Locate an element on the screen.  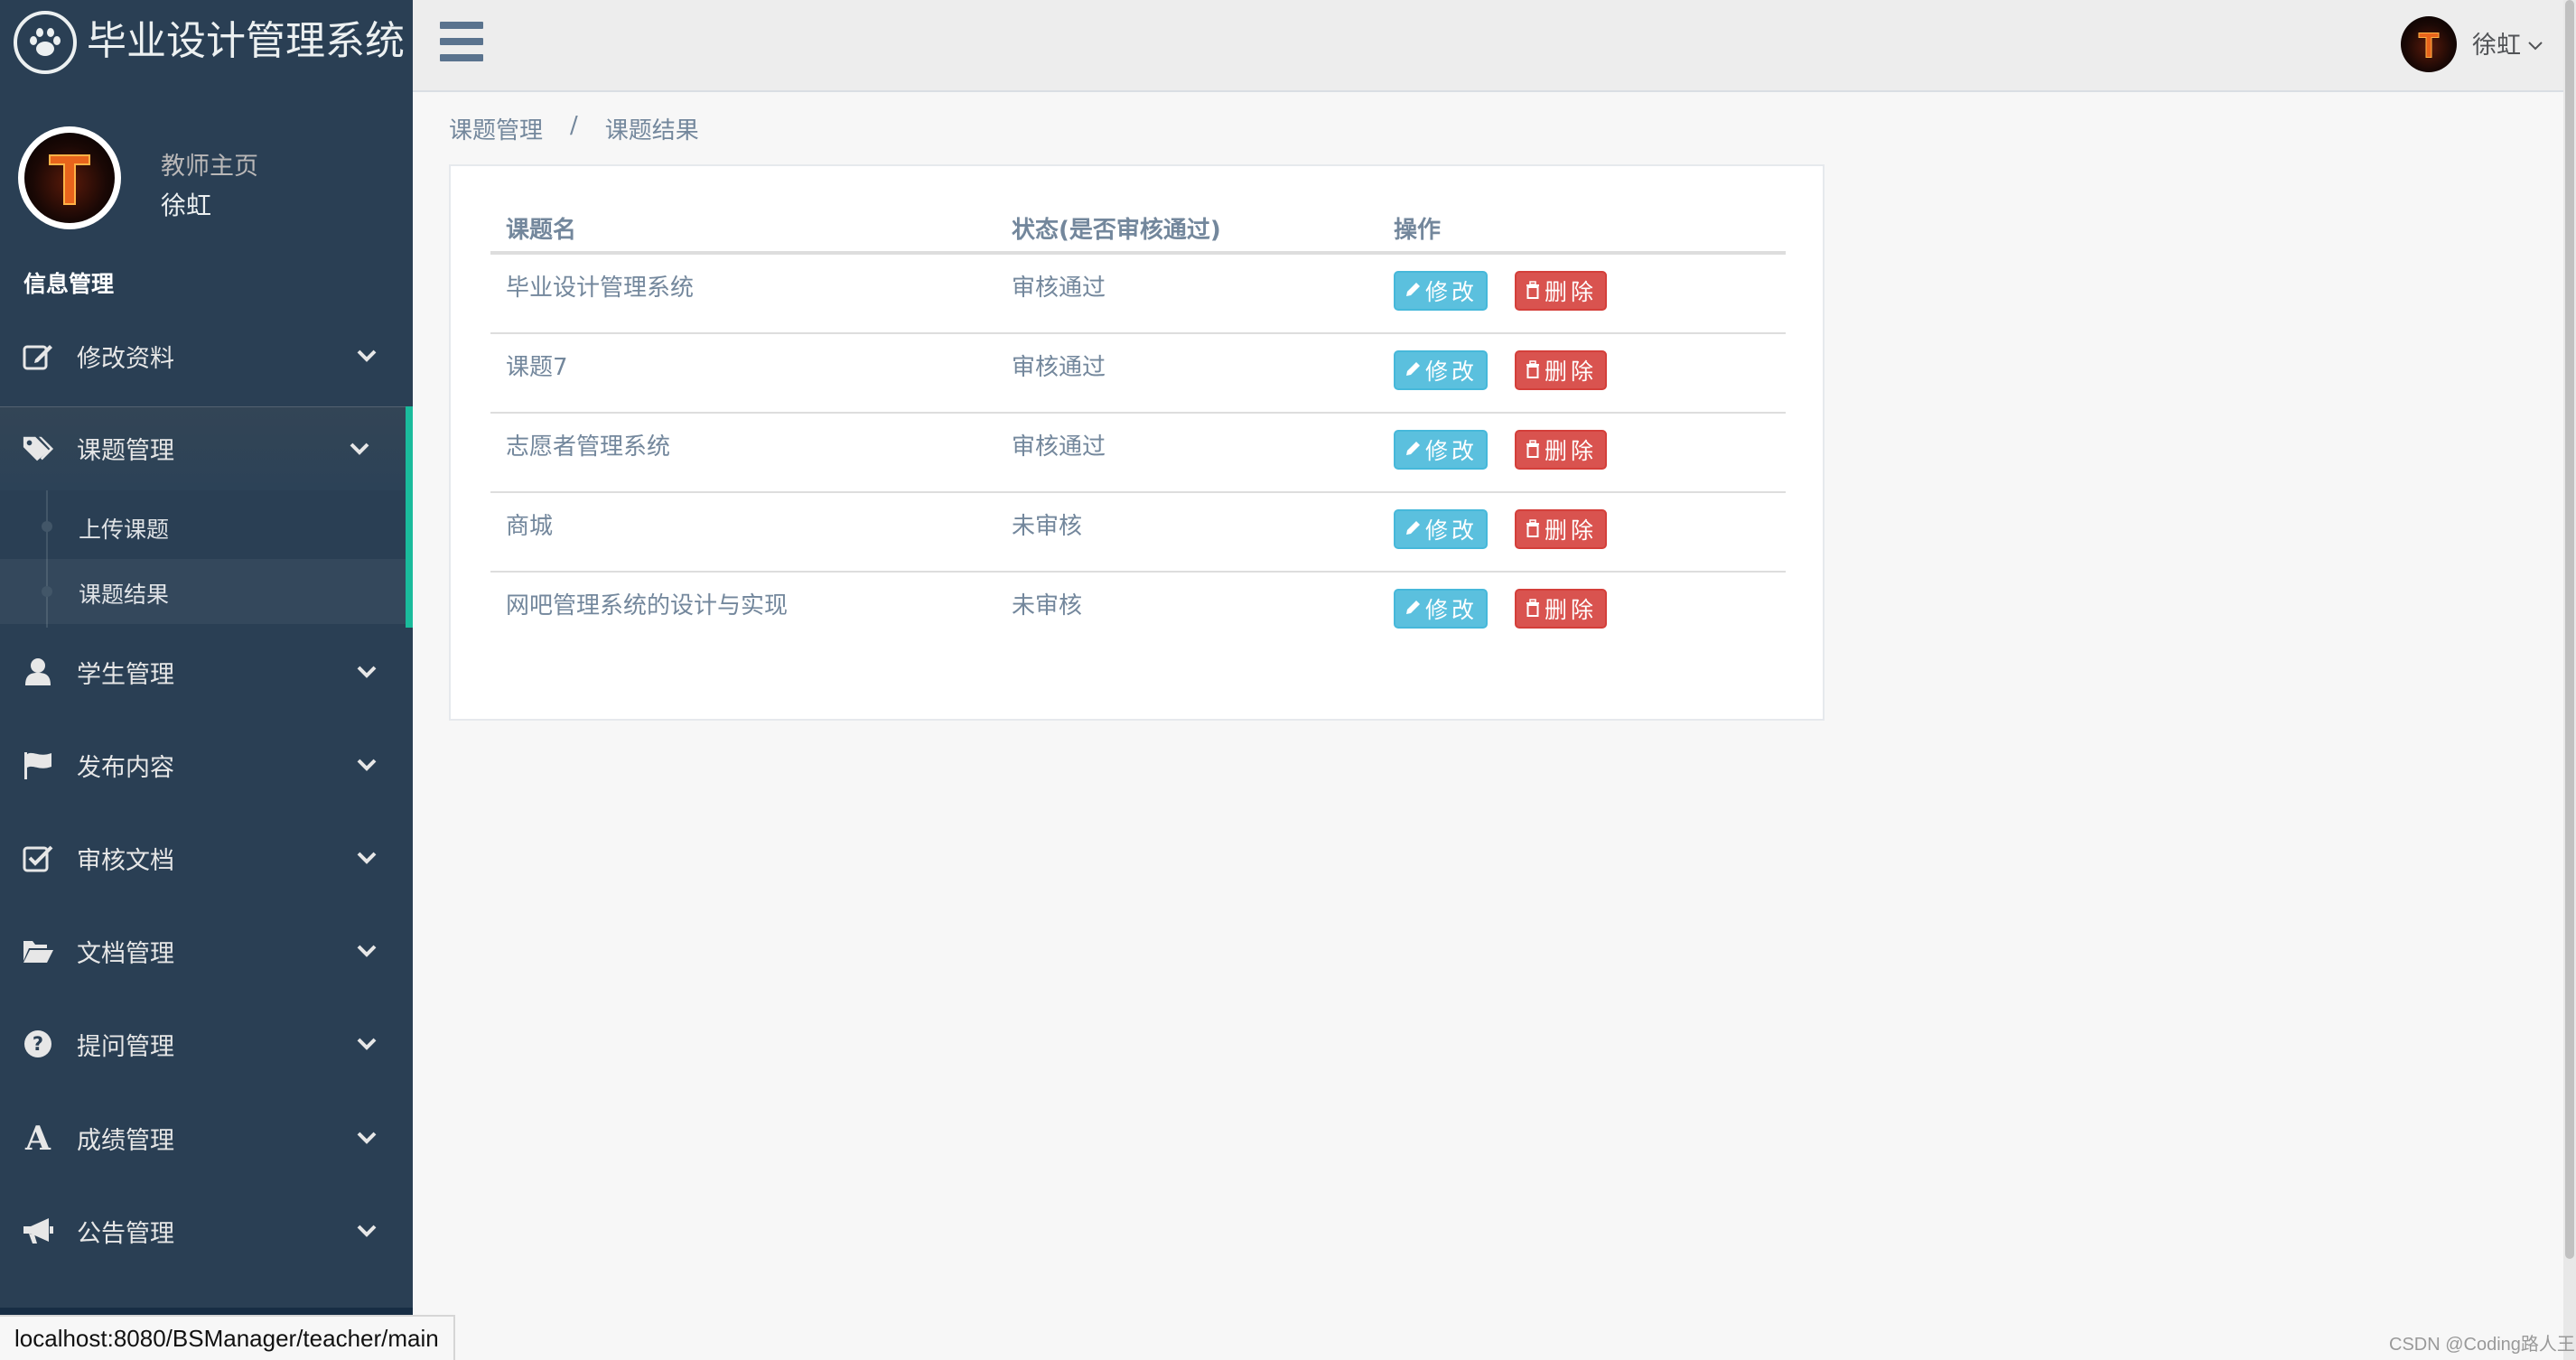
sidebar-subitem-label: 上传课题 is located at coordinates (124, 530).